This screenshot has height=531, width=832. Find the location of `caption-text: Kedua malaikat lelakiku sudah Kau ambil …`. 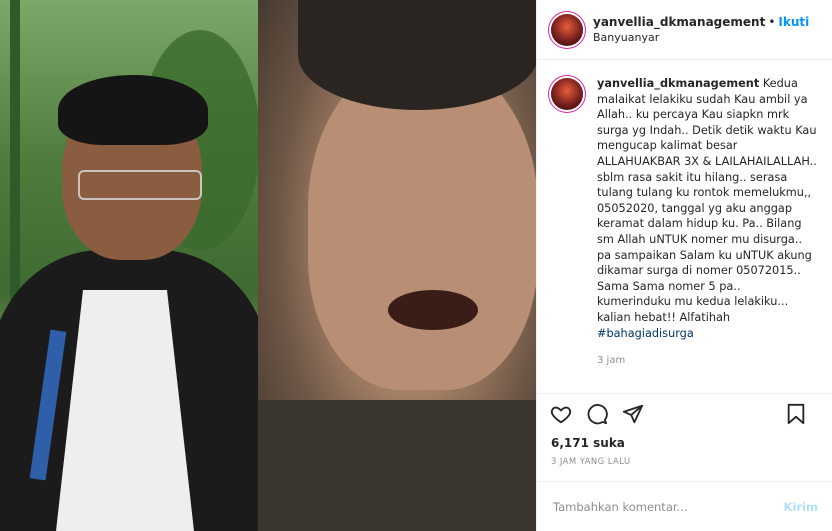

caption-text: Kedua malaikat lelakiku sudah Kau ambil … is located at coordinates (707, 200).